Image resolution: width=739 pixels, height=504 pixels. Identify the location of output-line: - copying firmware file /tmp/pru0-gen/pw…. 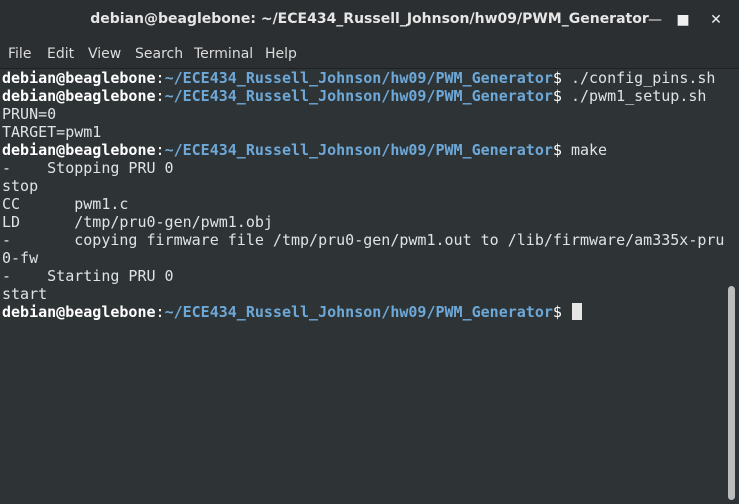
(363, 240).